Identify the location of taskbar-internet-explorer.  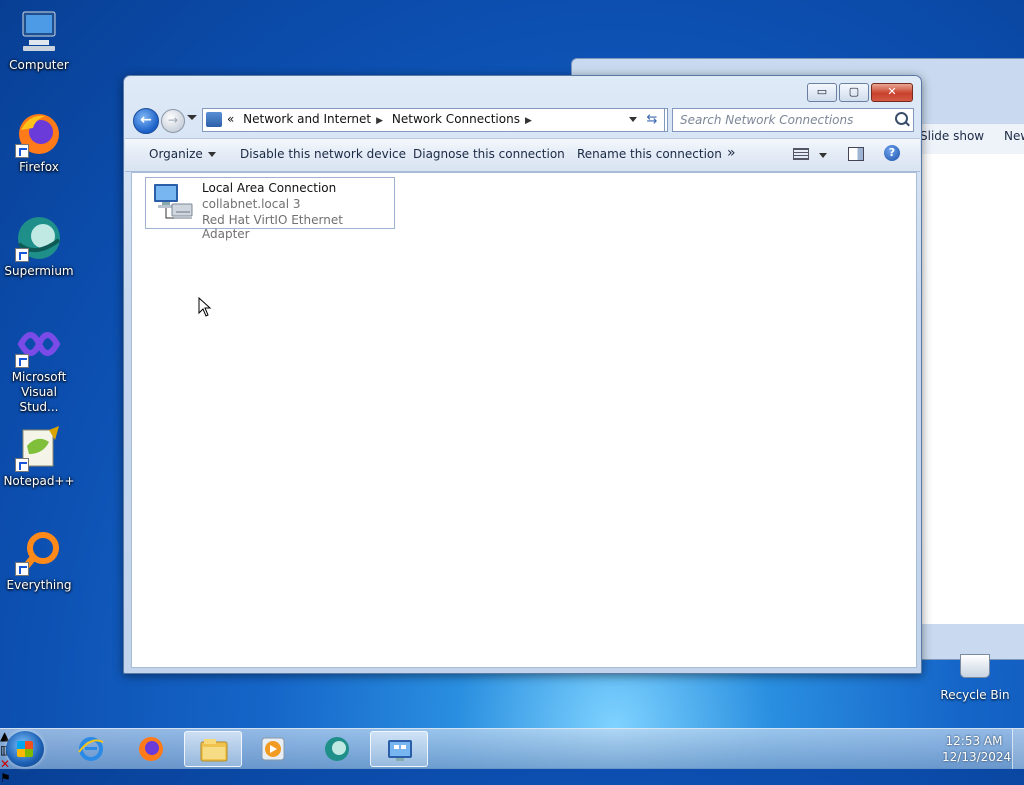
(91, 749).